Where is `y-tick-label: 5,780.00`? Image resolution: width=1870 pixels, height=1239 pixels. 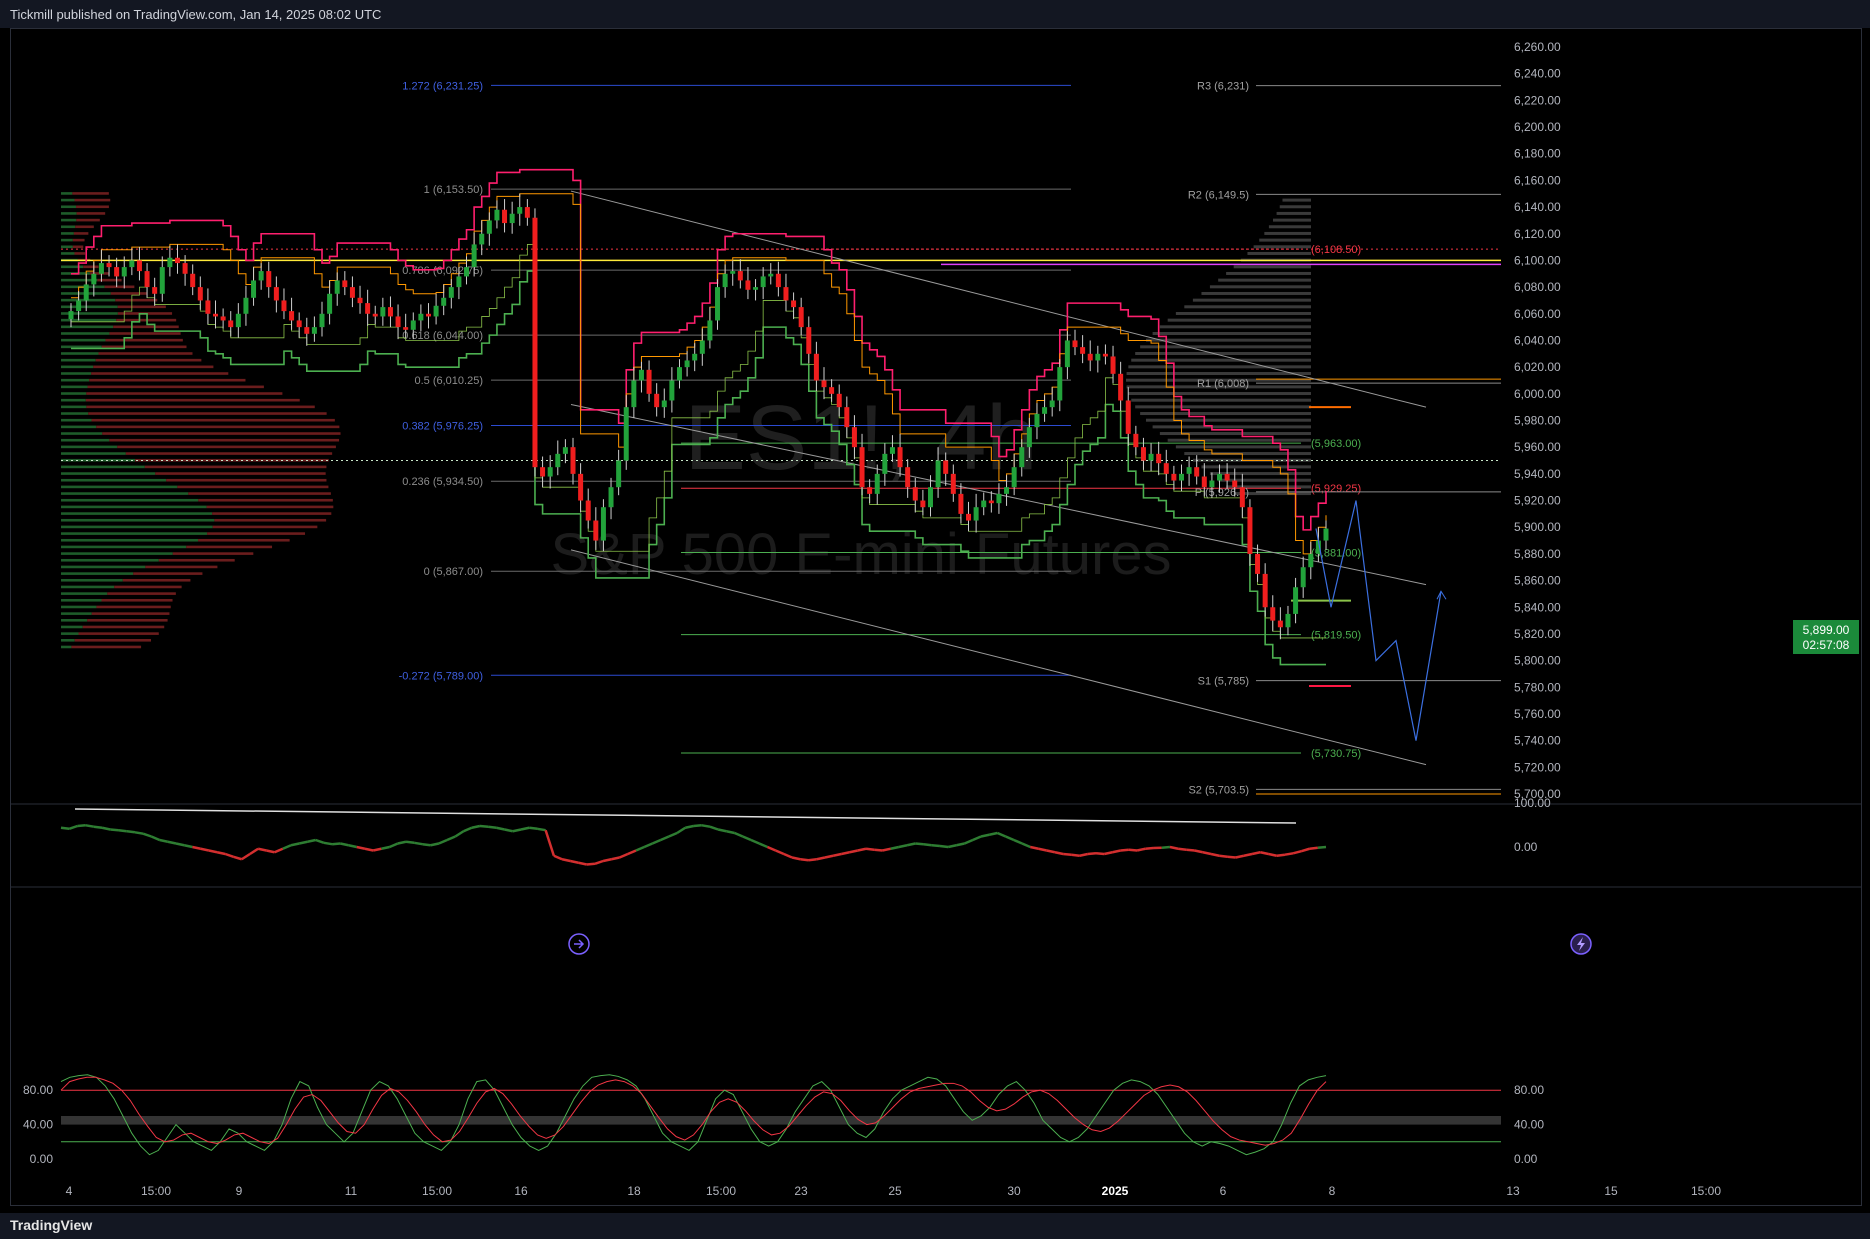
y-tick-label: 5,780.00 is located at coordinates (1537, 687).